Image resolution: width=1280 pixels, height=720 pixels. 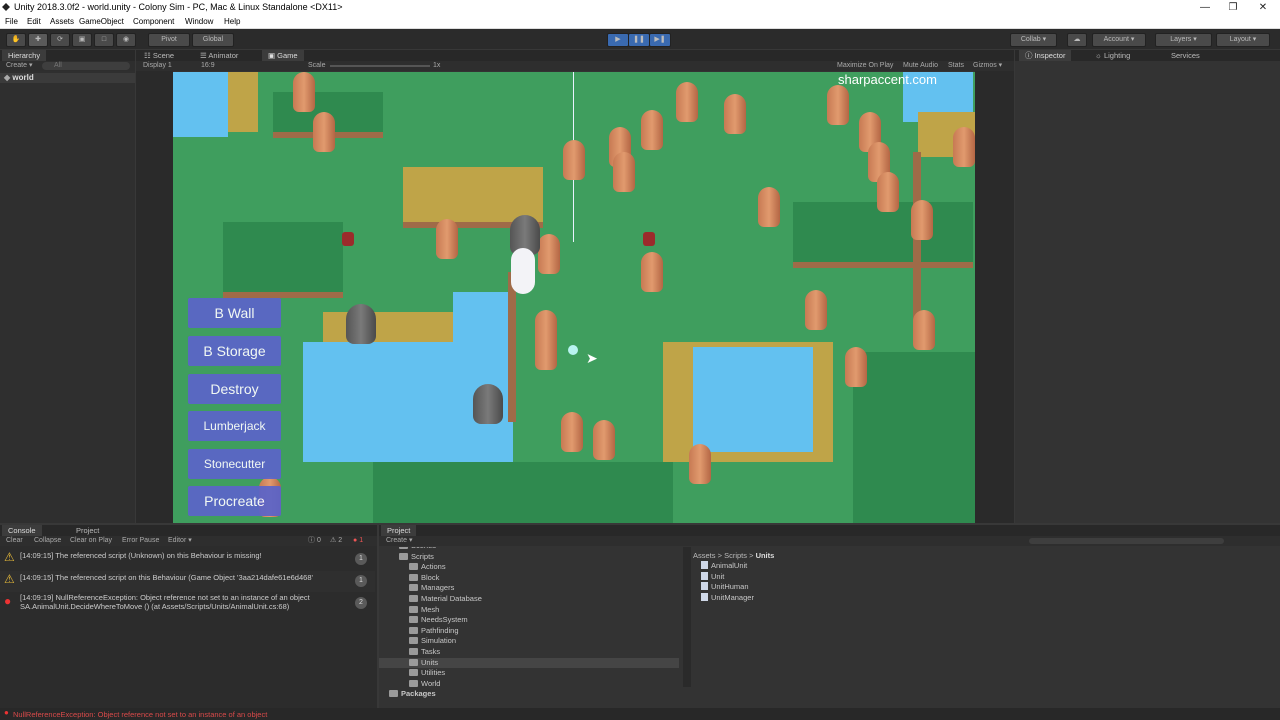 What do you see at coordinates (234, 351) in the screenshot?
I see `build-storage-button: B Storage` at bounding box center [234, 351].